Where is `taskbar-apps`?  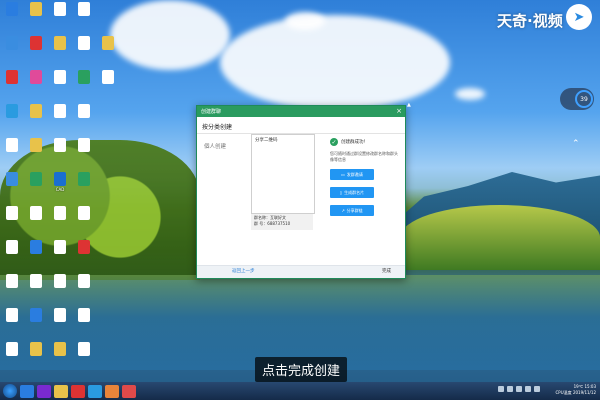
taskbar-apps is located at coordinates (76, 391).